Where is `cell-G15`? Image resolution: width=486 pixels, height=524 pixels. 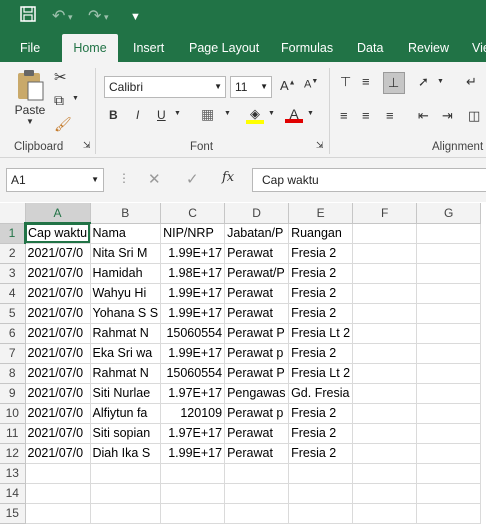 cell-G15 is located at coordinates (449, 513).